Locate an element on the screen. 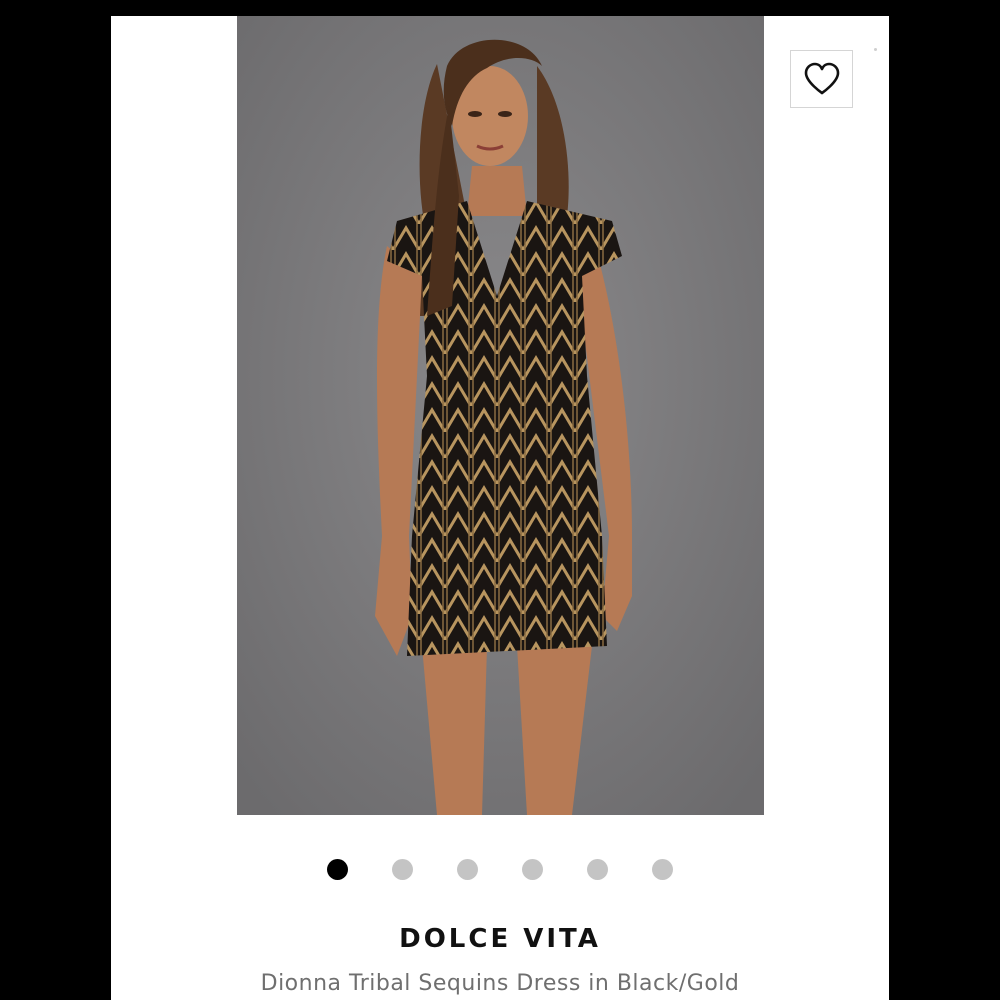 The image size is (1000, 1000). carousel-pagination is located at coordinates (500, 870).